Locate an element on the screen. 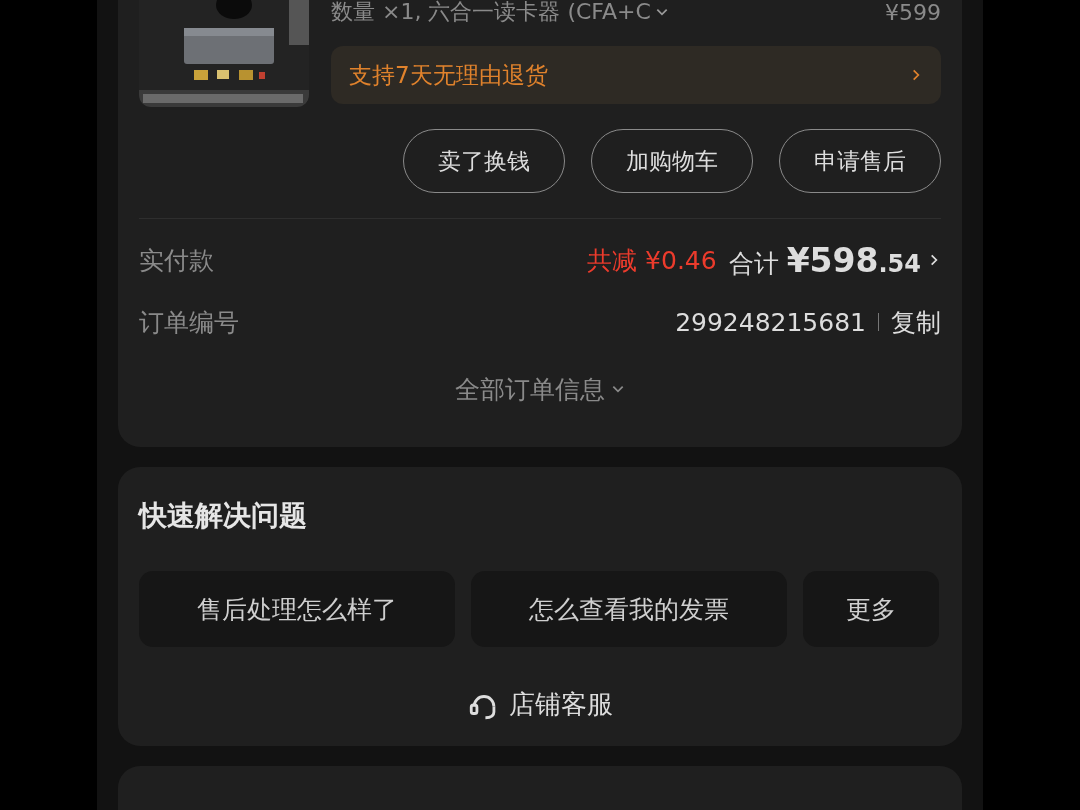 The image size is (1080, 810). expand-order-info-link: 全部订单信息 is located at coordinates (530, 389).